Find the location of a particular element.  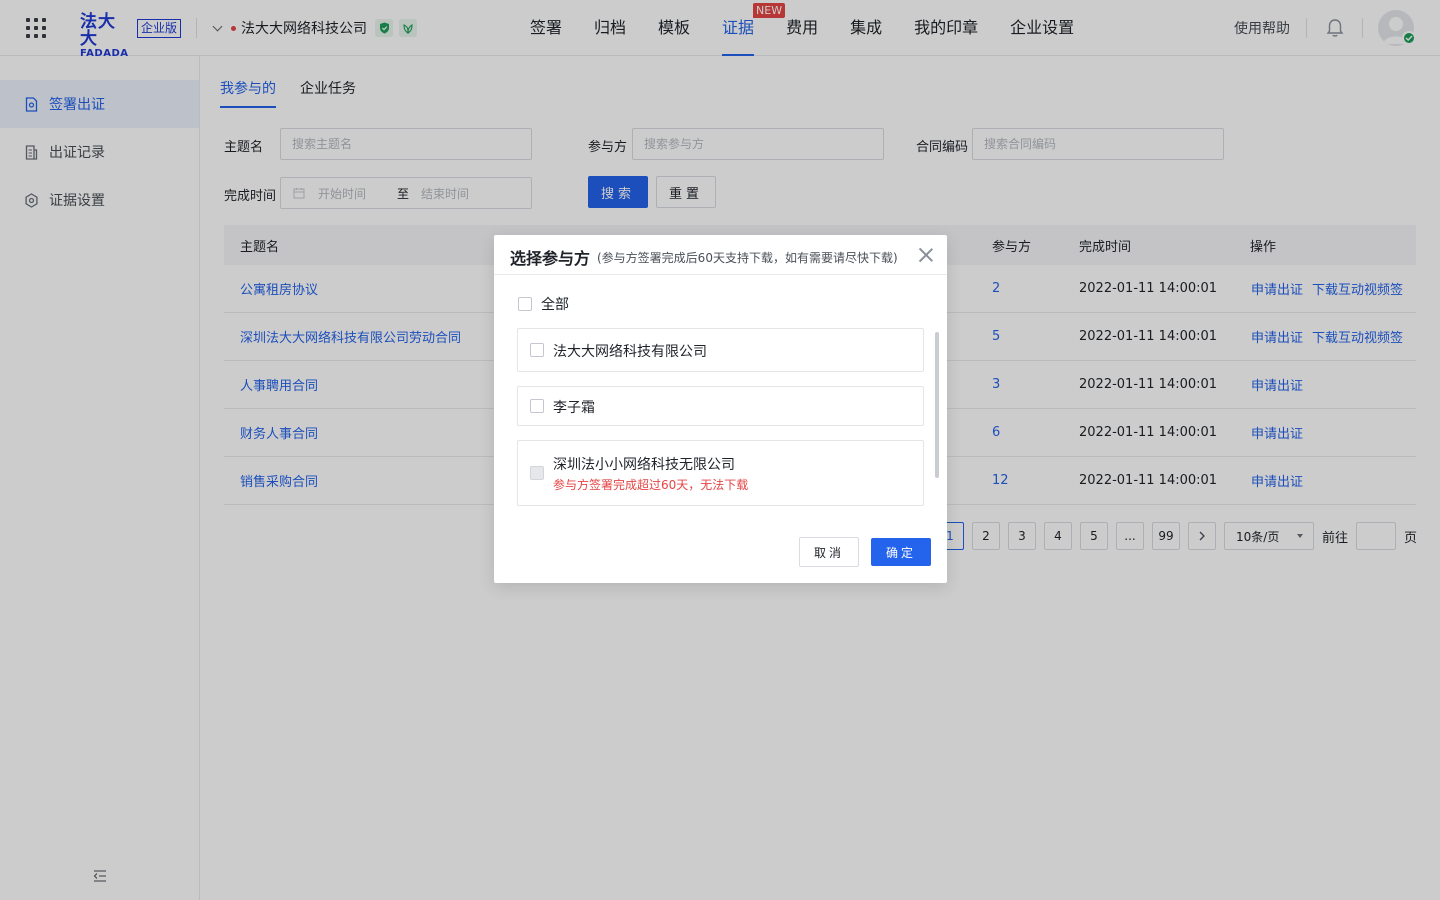

party-name: 法大大网络科技有限公司 is located at coordinates (630, 352).